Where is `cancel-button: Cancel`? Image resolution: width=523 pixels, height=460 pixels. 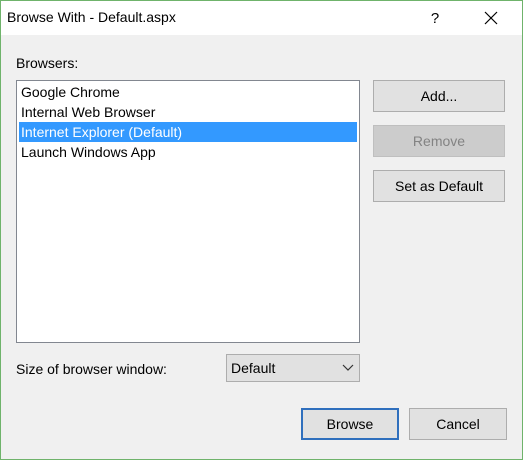
cancel-button: Cancel is located at coordinates (458, 424).